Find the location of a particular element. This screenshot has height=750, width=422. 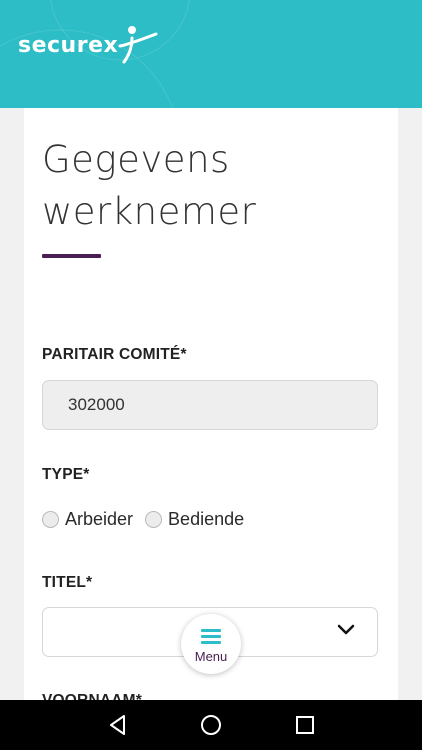

back-icon is located at coordinates (118, 725).